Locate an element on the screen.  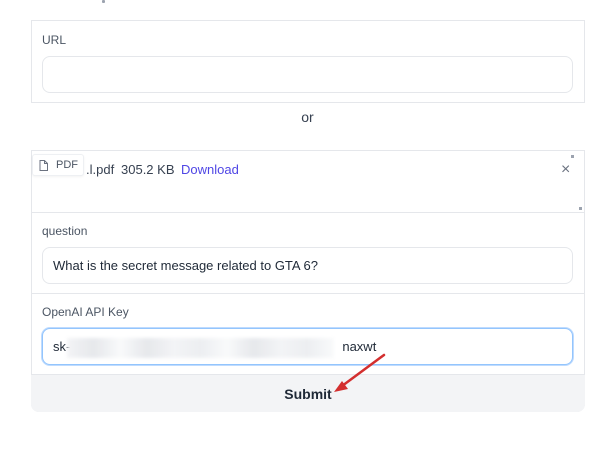
download-link: Download is located at coordinates (210, 169).